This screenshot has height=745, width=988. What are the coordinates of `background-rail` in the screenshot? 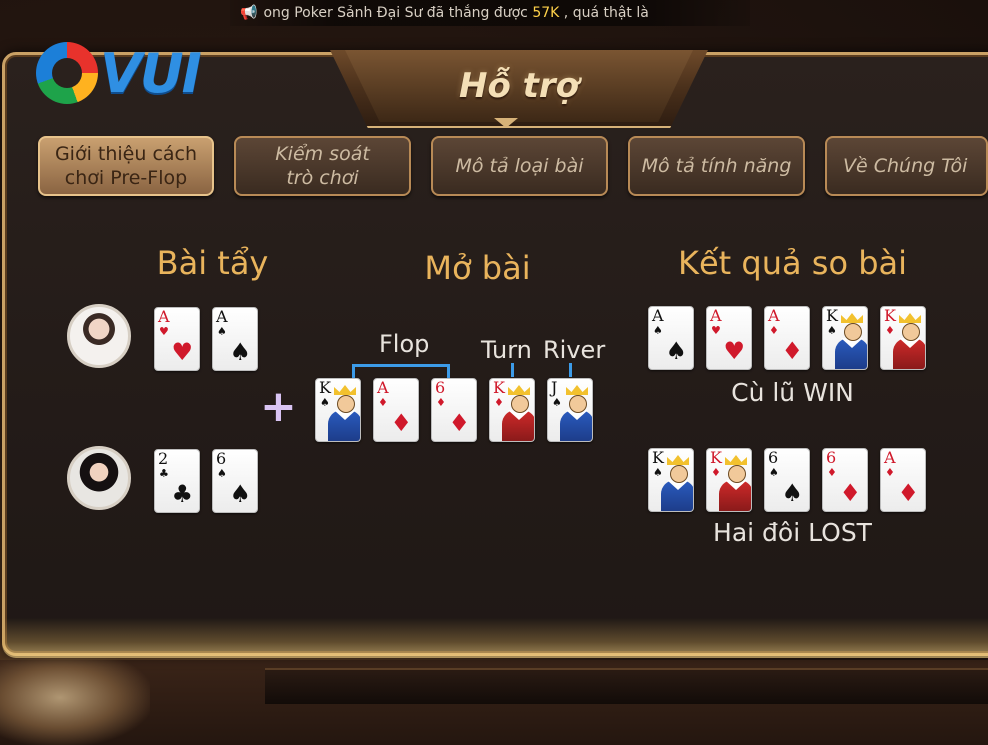 It's located at (626, 686).